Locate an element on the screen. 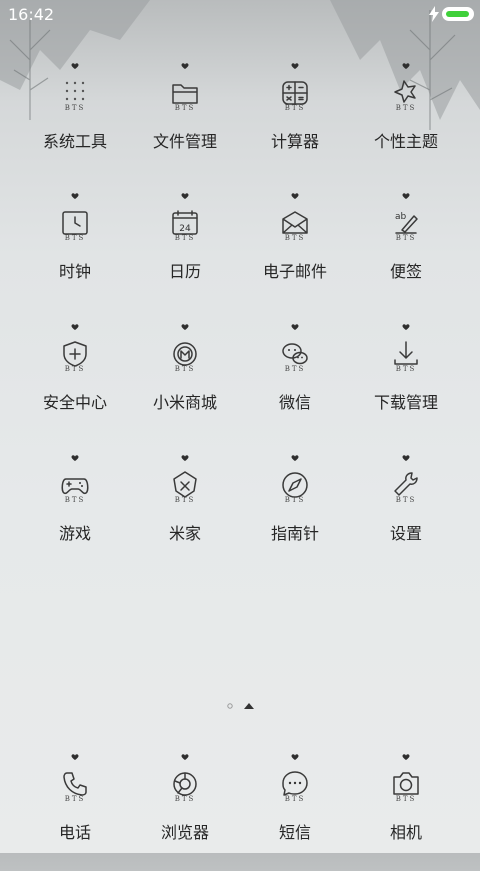 Image resolution: width=480 pixels, height=871 pixels. page-indicator is located at coordinates (241, 706).